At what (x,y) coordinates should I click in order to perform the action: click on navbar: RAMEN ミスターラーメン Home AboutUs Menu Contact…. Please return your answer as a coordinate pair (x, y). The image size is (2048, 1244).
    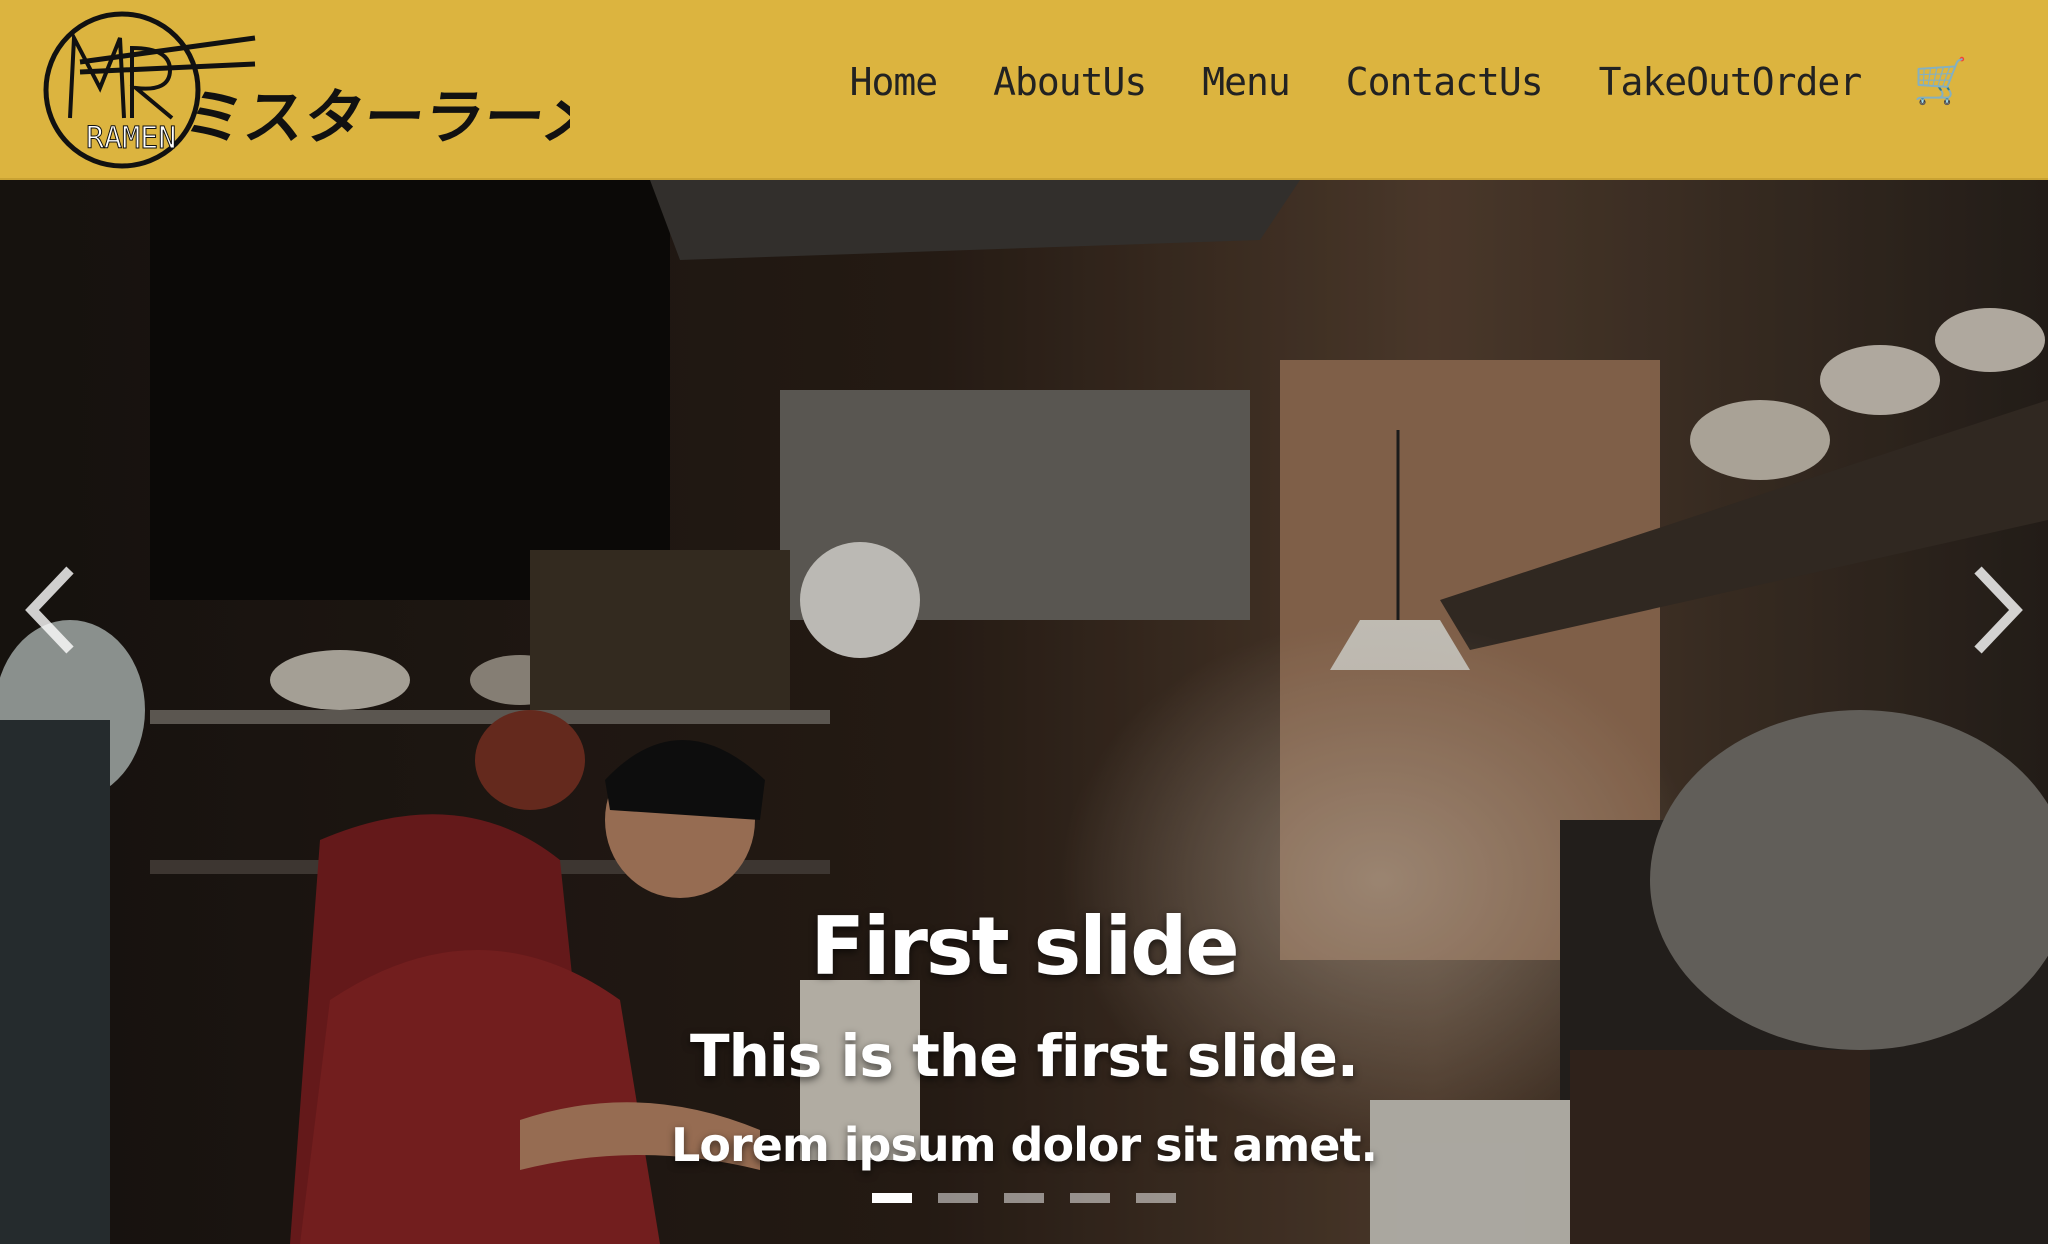
    Looking at the image, I should click on (1024, 90).